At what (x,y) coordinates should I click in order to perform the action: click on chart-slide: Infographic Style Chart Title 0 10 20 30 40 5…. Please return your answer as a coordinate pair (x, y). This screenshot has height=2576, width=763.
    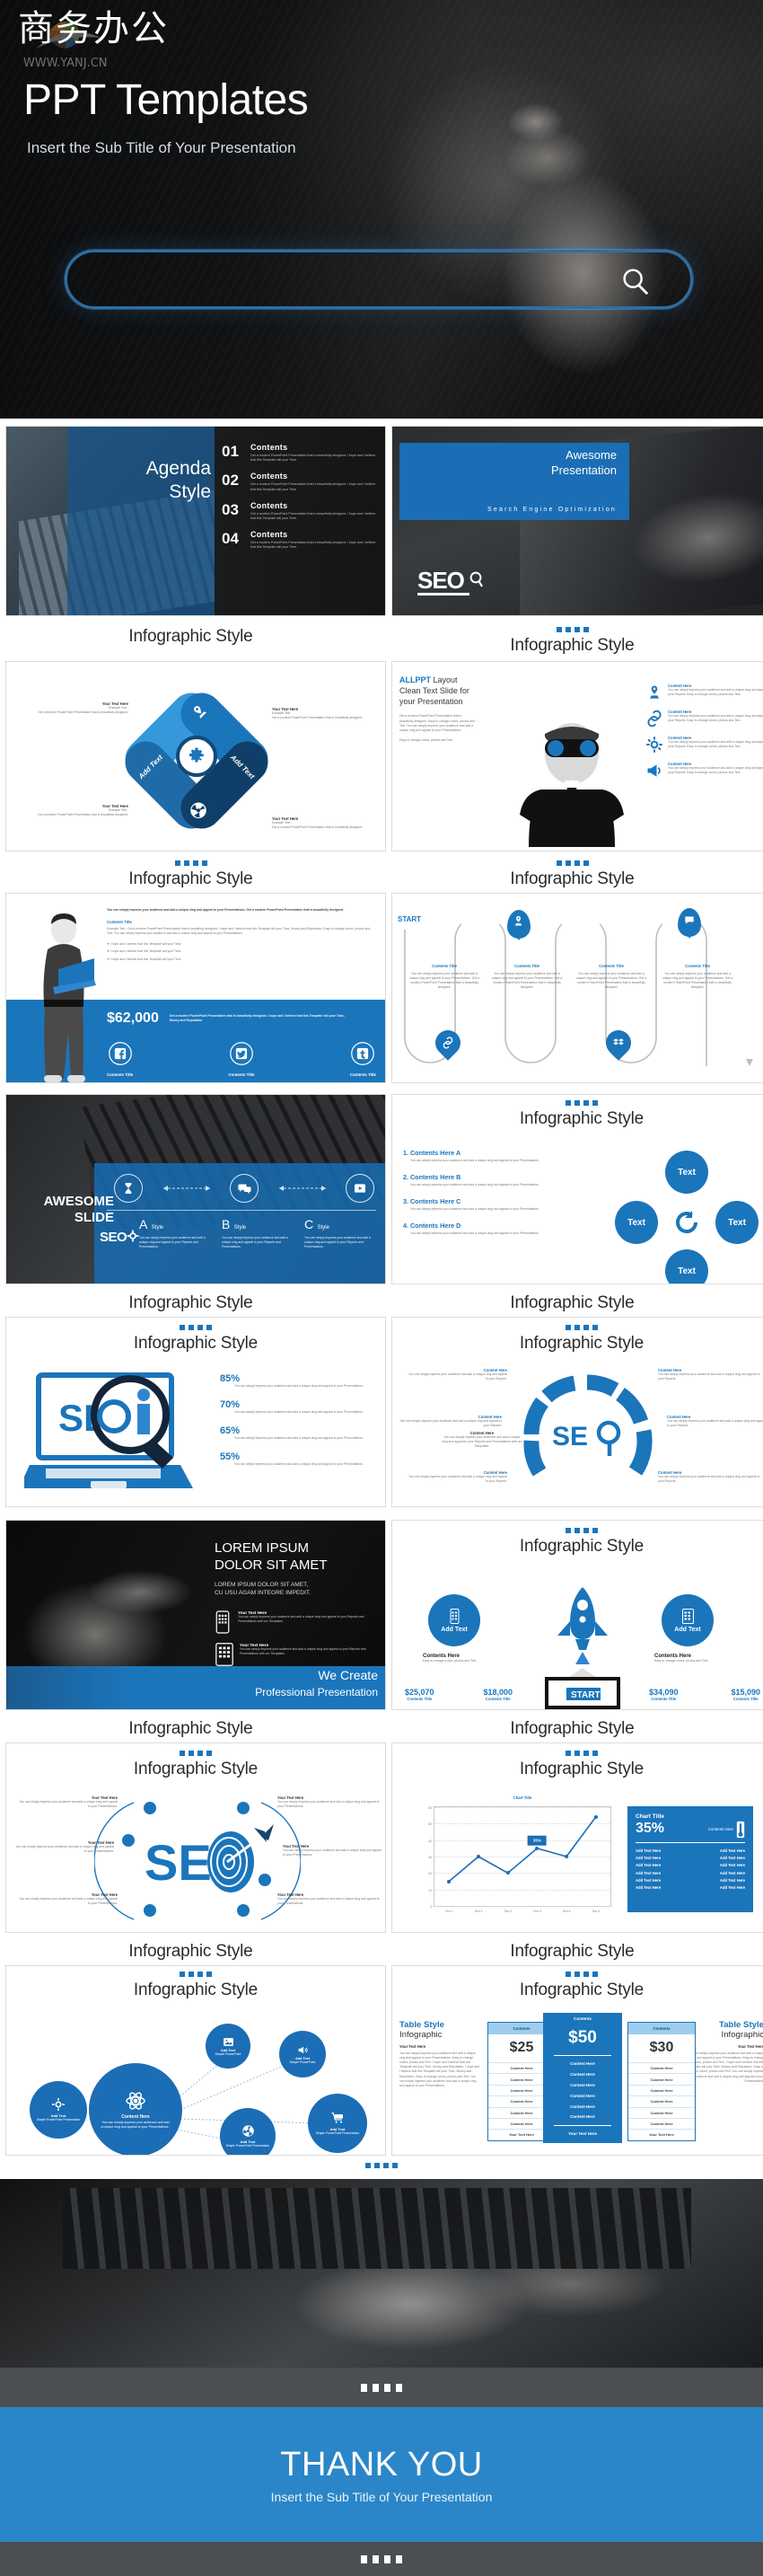
    Looking at the image, I should click on (577, 1837).